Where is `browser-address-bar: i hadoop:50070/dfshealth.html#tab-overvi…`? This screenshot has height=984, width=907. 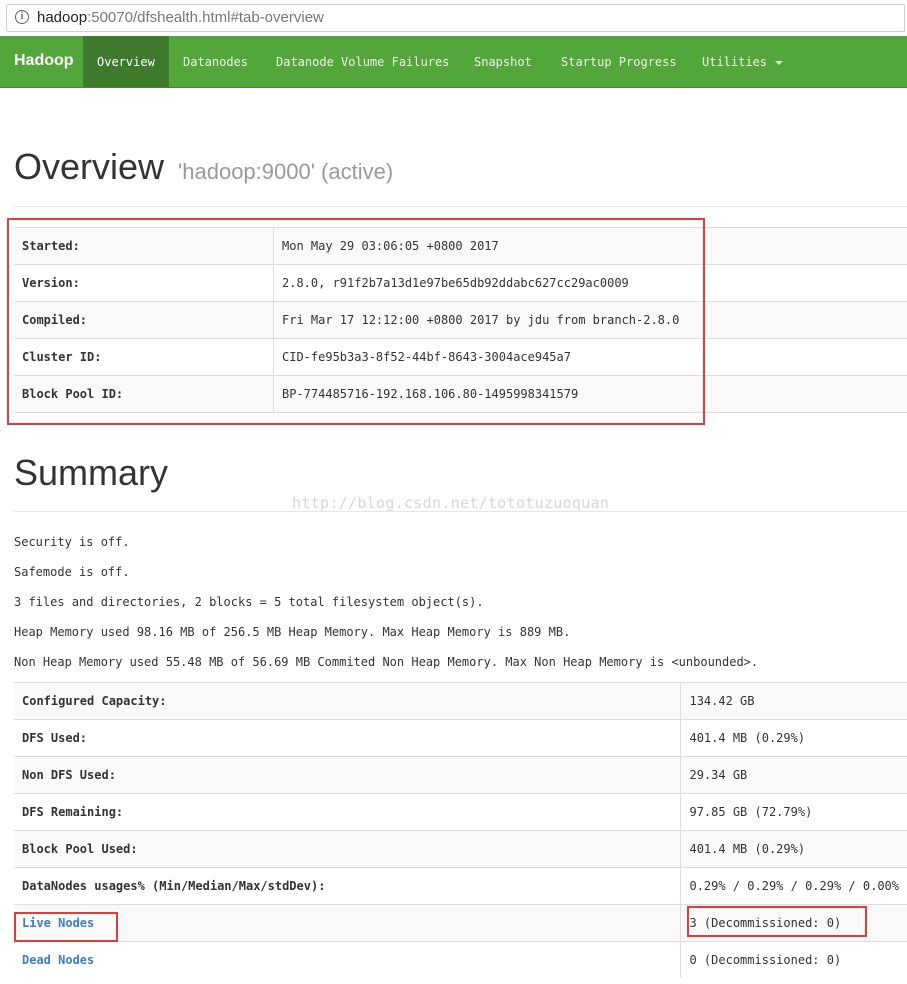 browser-address-bar: i hadoop:50070/dfshealth.html#tab-overvi… is located at coordinates (453, 18).